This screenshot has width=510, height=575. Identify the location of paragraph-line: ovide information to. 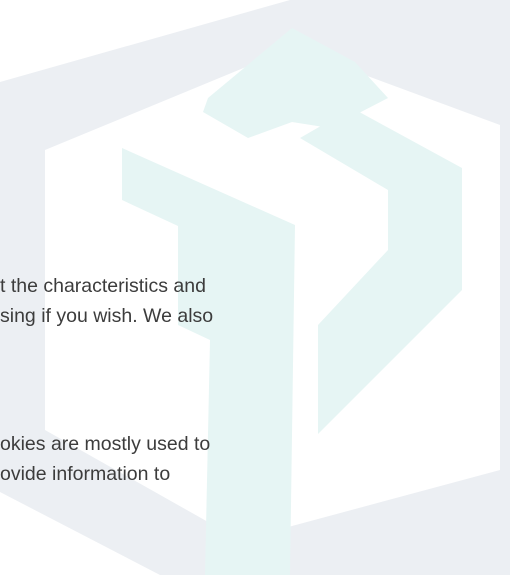
(85, 474).